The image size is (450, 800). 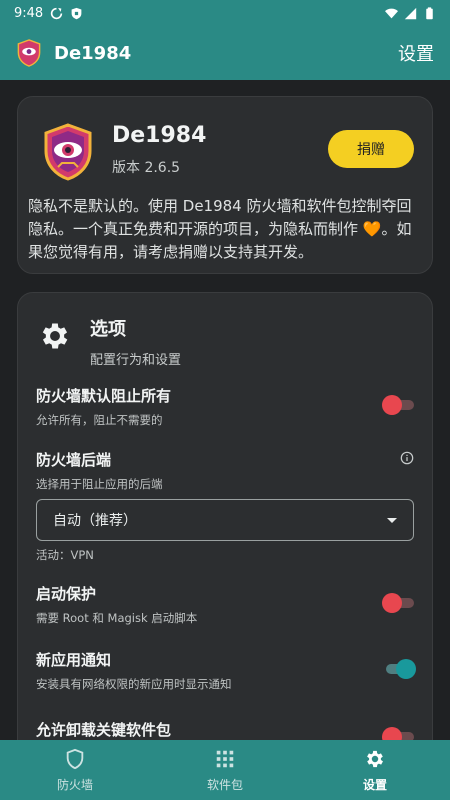 What do you see at coordinates (226, 406) in the screenshot?
I see `firewall-default-block-row: 防火墙默认阻止所有 允许所有，阻止不需要的` at bounding box center [226, 406].